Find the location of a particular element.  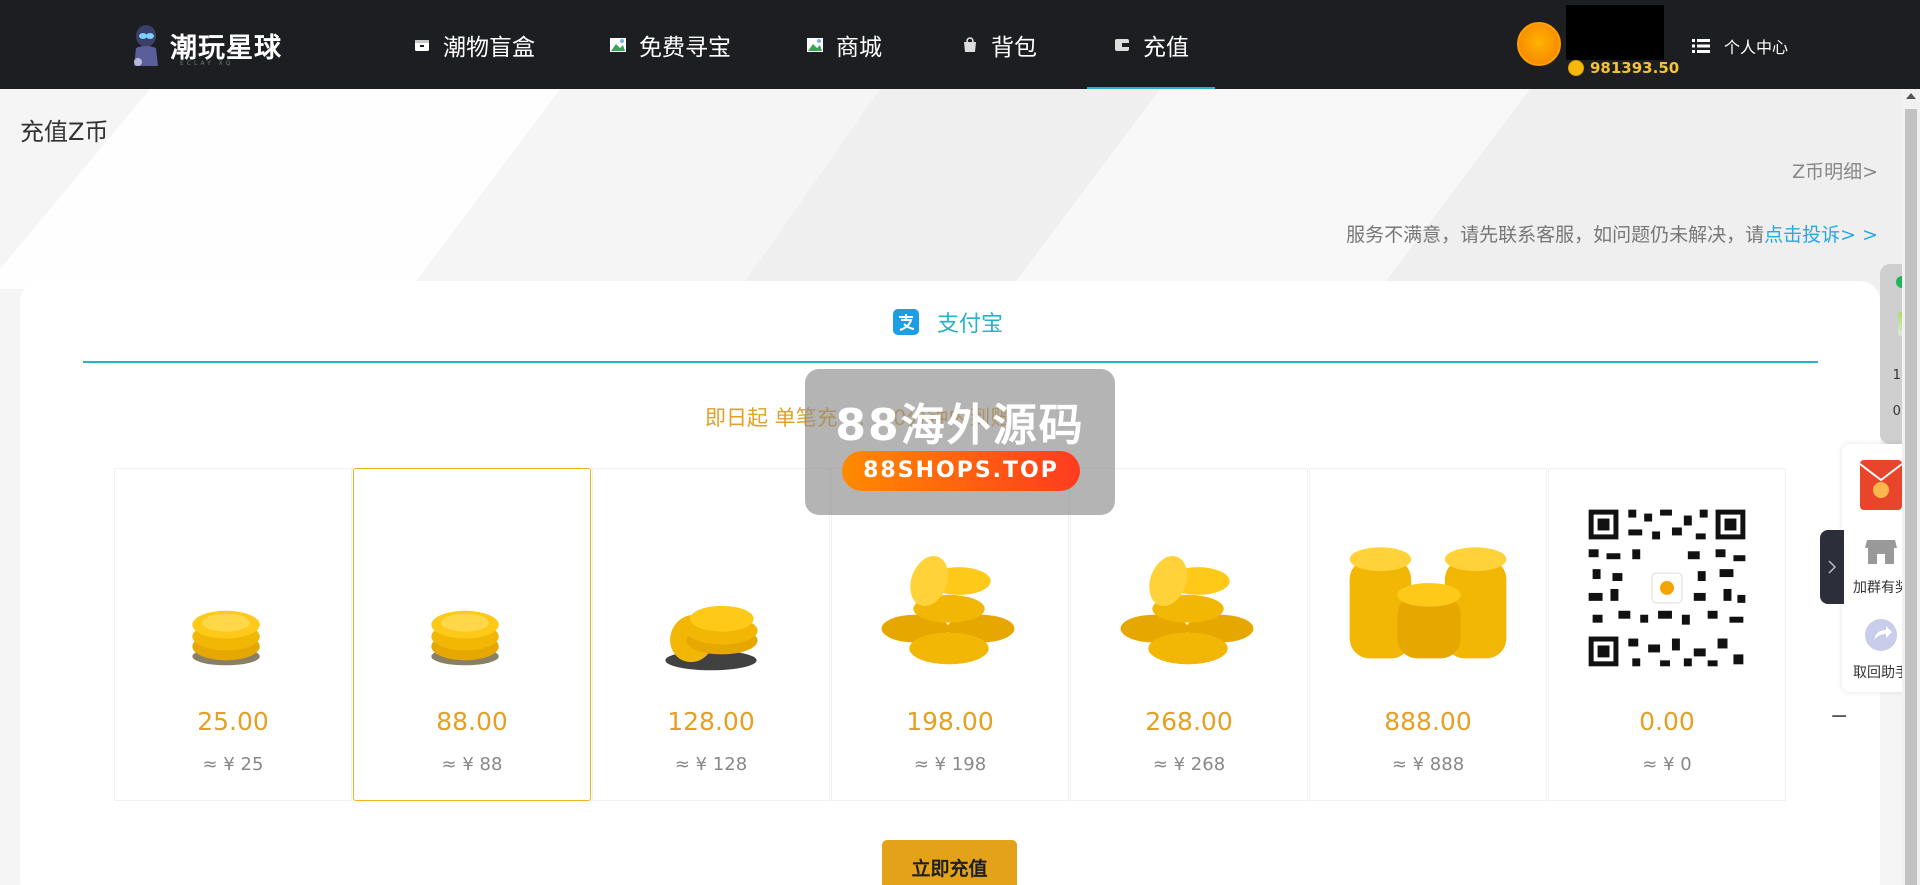

package-price: ≈ ¥ 198 is located at coordinates (950, 764).